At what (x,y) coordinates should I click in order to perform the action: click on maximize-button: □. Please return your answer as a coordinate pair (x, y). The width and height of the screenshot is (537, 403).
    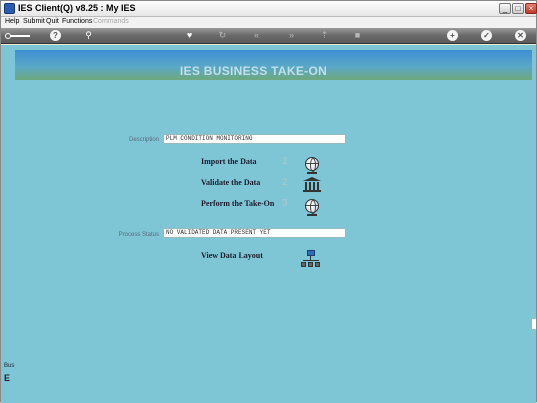
    Looking at the image, I should click on (518, 8).